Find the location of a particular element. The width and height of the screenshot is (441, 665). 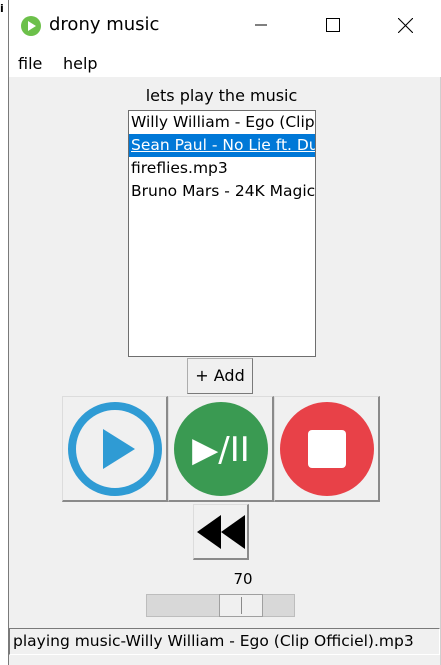

window-title: drony music is located at coordinates (104, 24).